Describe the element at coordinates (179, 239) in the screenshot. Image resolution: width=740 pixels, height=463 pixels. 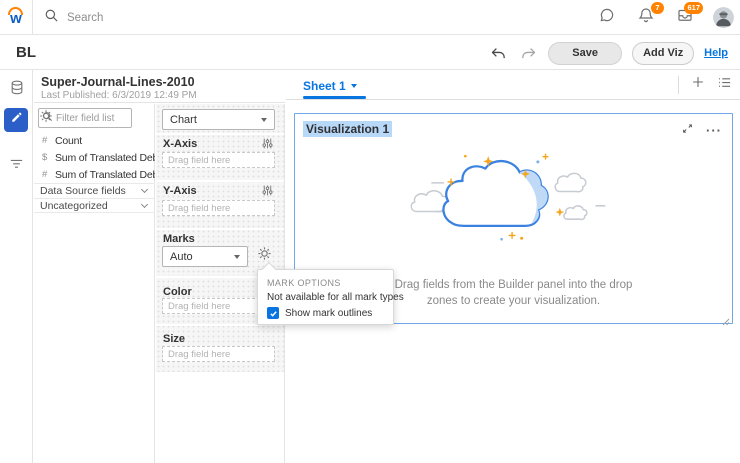
I see `marks-label: Marks` at that location.